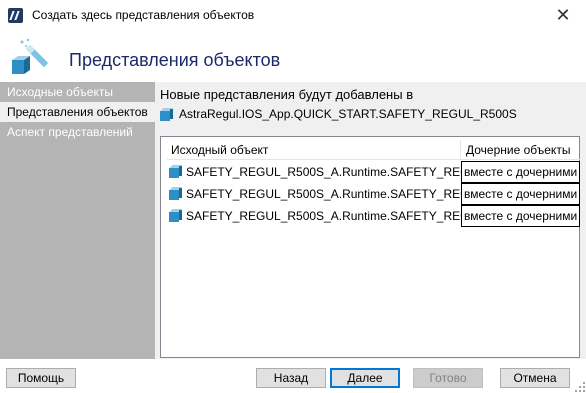 The width and height of the screenshot is (586, 393). What do you see at coordinates (15, 15) in the screenshot?
I see `app-logo-icon` at bounding box center [15, 15].